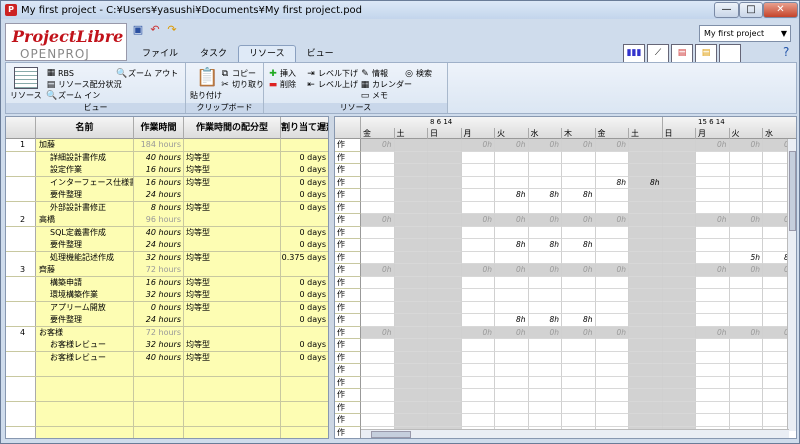  I want to click on resource-row: 3 齊藤 72 hours, so click(167, 270).